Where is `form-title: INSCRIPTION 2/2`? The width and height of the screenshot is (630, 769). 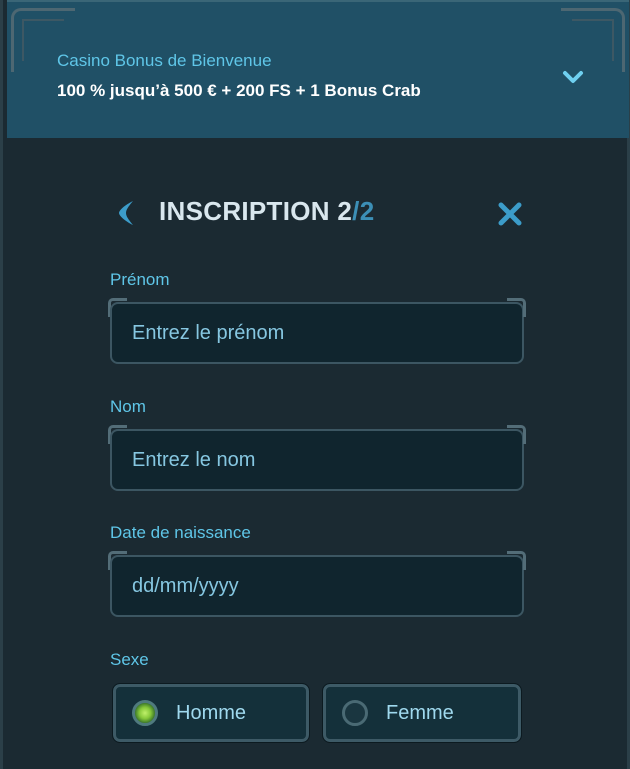 form-title: INSCRIPTION 2/2 is located at coordinates (266, 211).